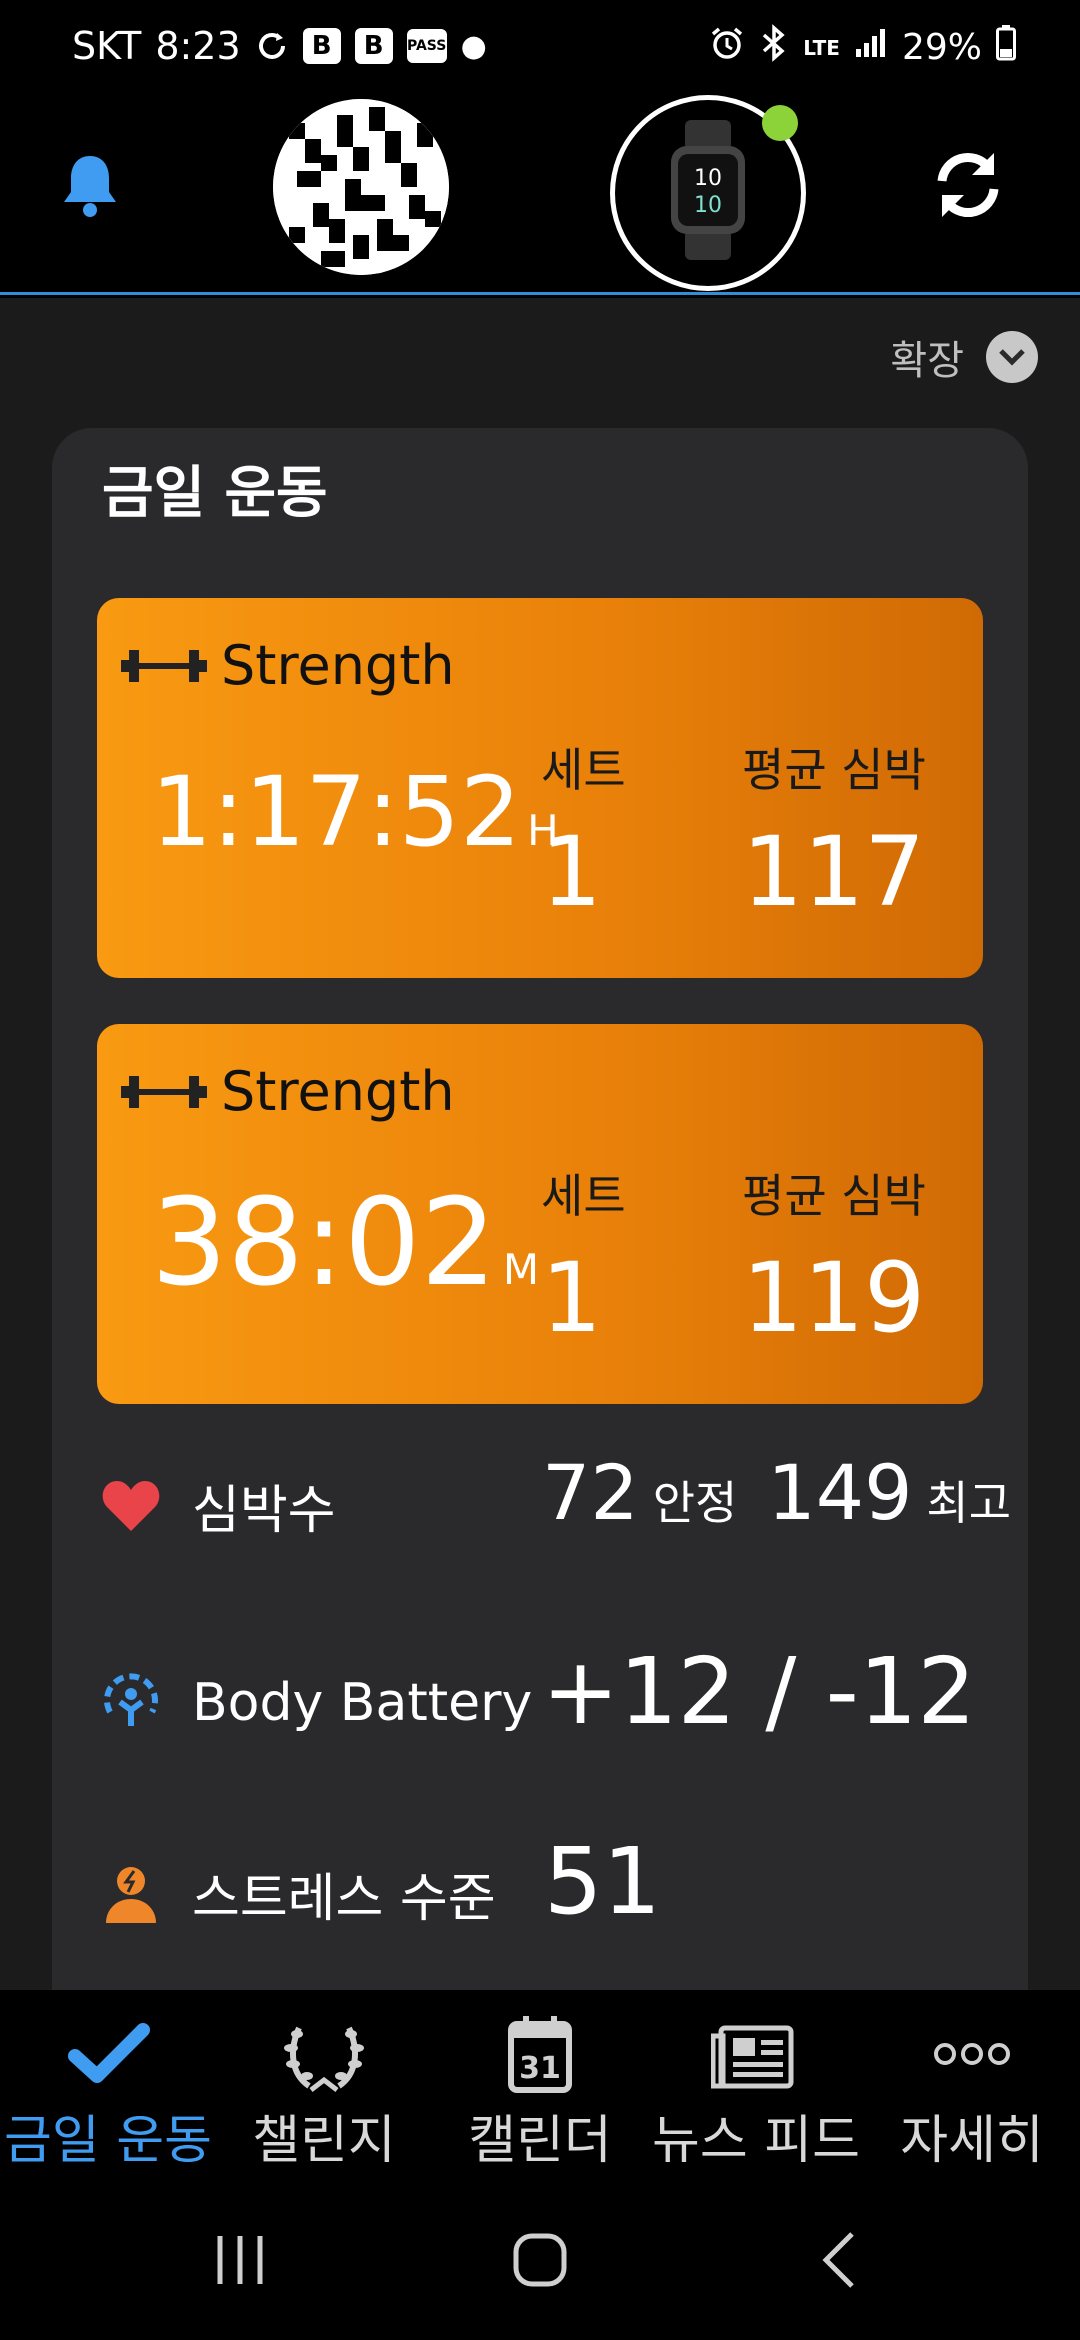 The height and width of the screenshot is (2340, 1080). I want to click on activity-duration: 1:17:52 H, so click(355, 812).